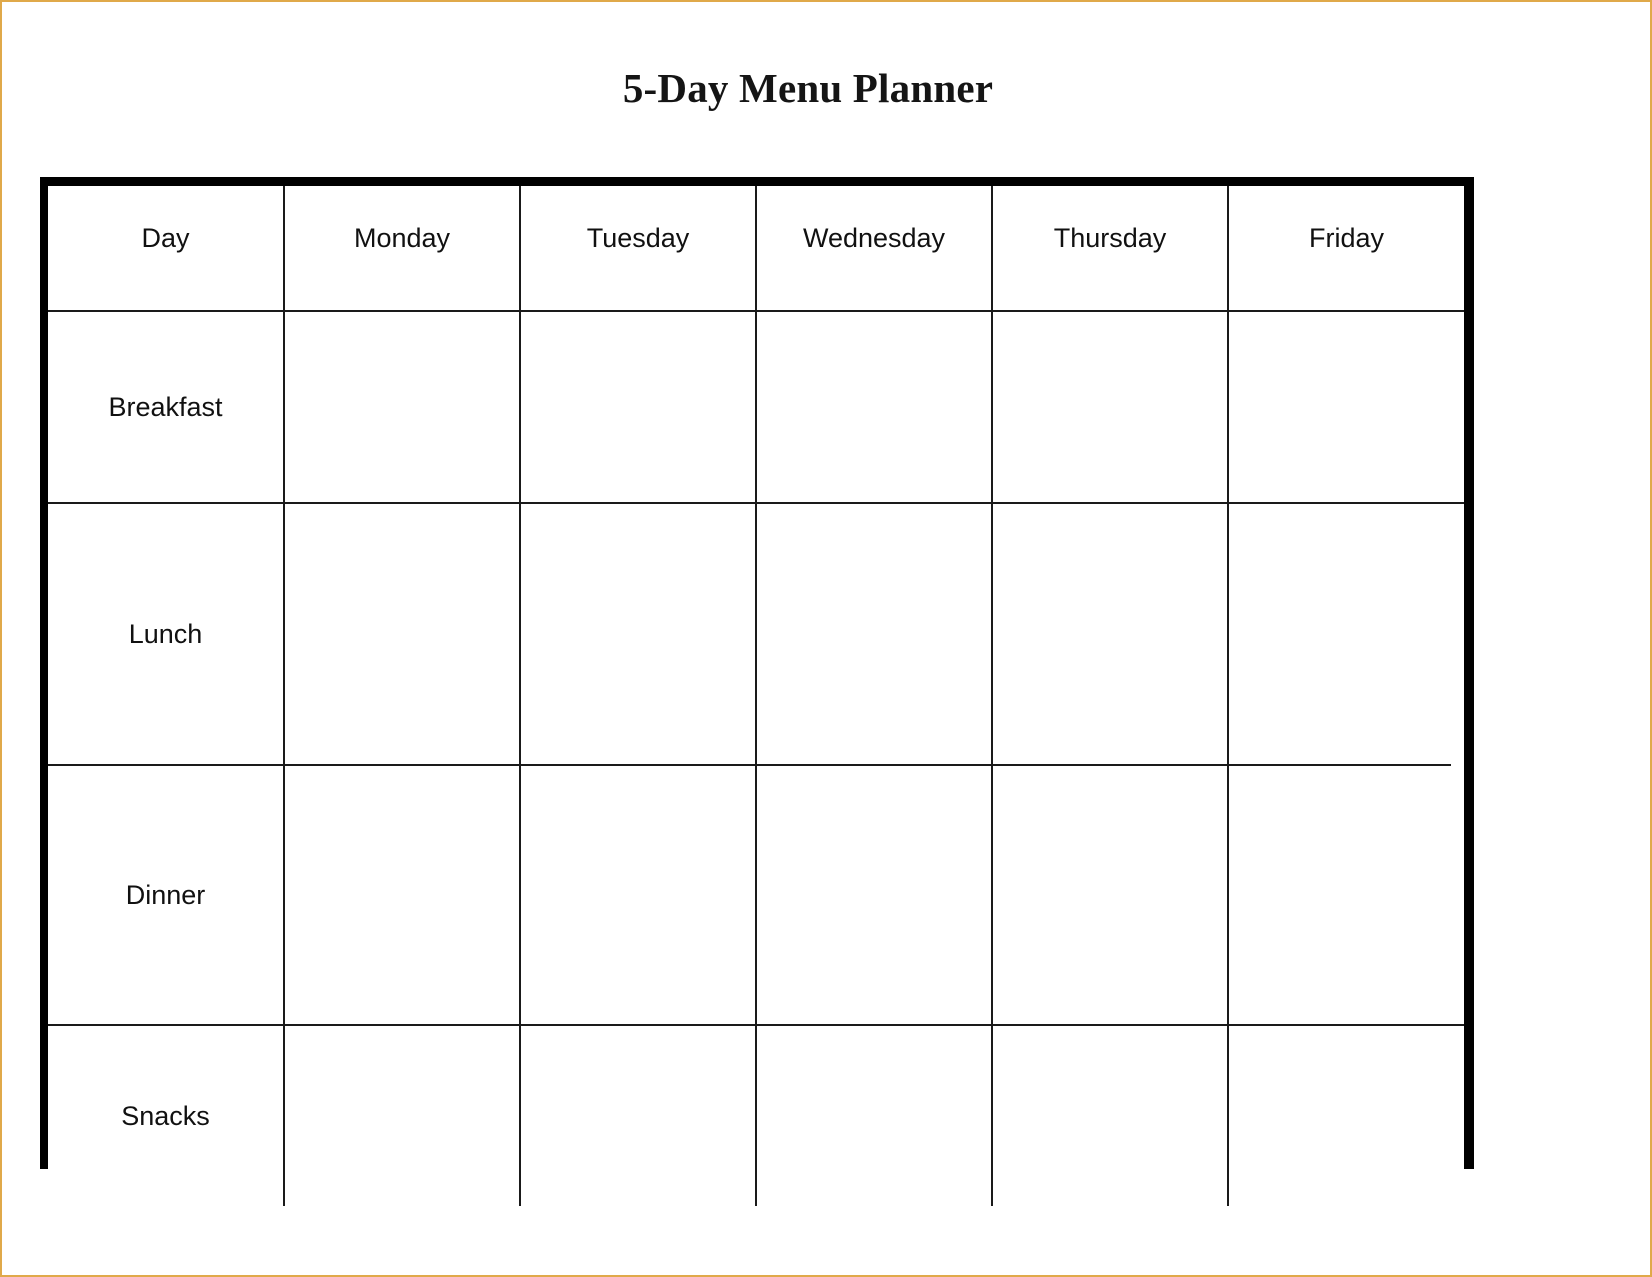 Image resolution: width=1652 pixels, height=1277 pixels. What do you see at coordinates (402, 407) in the screenshot?
I see `cell-breakfast-monday` at bounding box center [402, 407].